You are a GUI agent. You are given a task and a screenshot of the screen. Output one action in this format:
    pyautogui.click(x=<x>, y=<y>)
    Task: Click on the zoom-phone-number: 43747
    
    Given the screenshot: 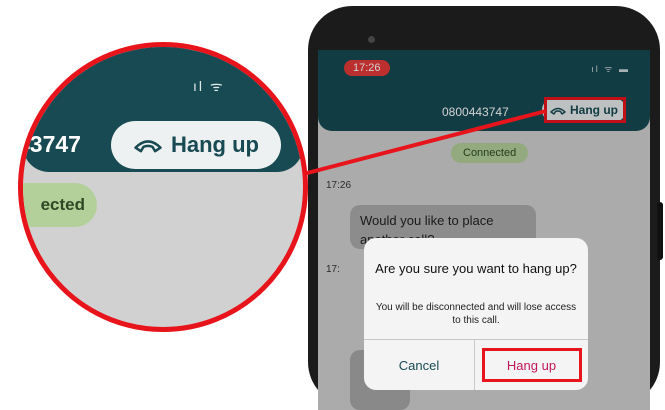 What is the action you would take?
    pyautogui.click(x=49, y=144)
    